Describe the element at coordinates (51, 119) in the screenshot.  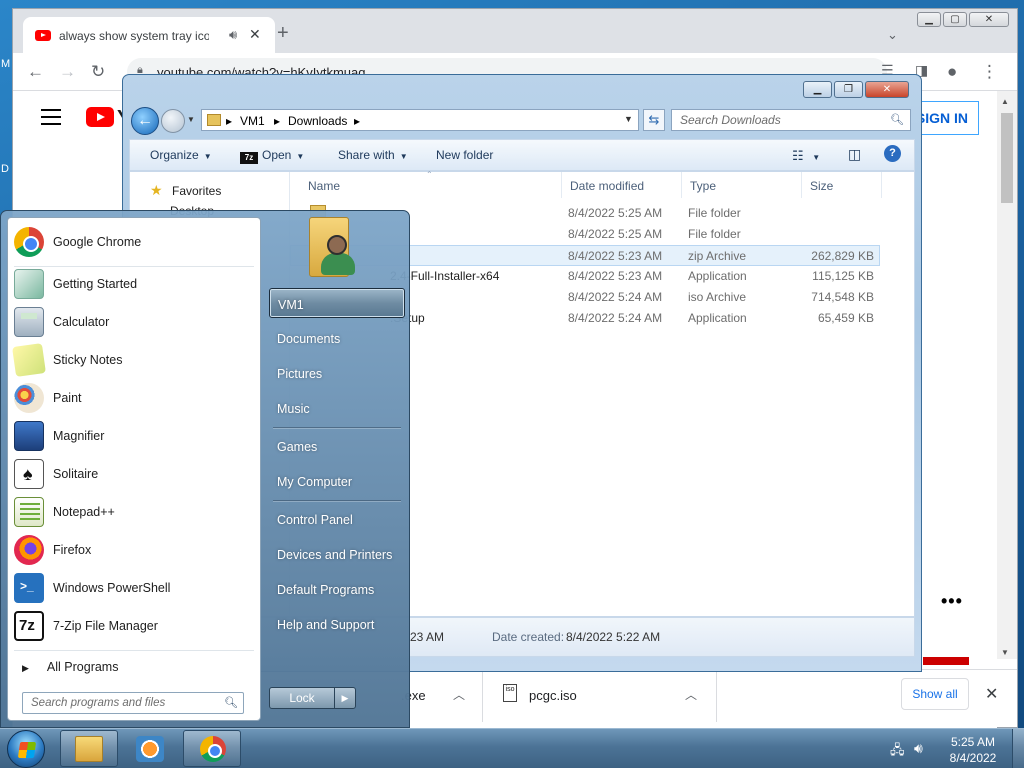
I see `hamburger-menu-icon` at that location.